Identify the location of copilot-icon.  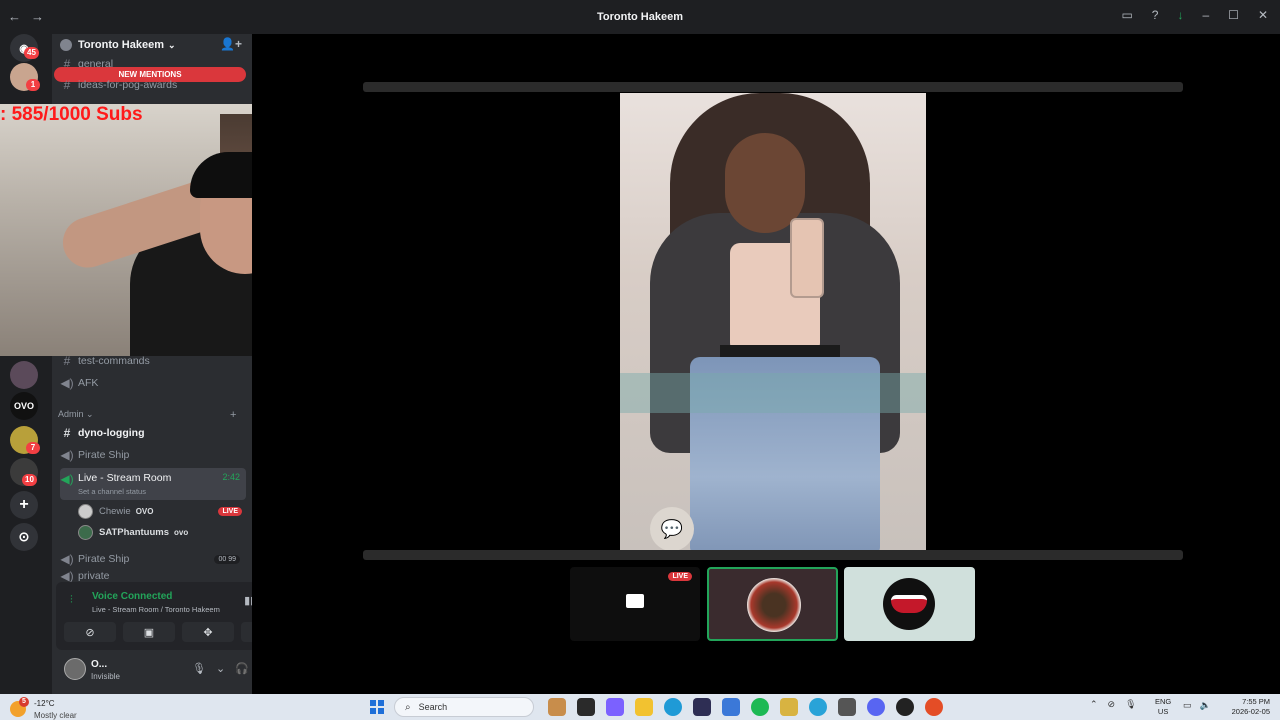
(615, 707).